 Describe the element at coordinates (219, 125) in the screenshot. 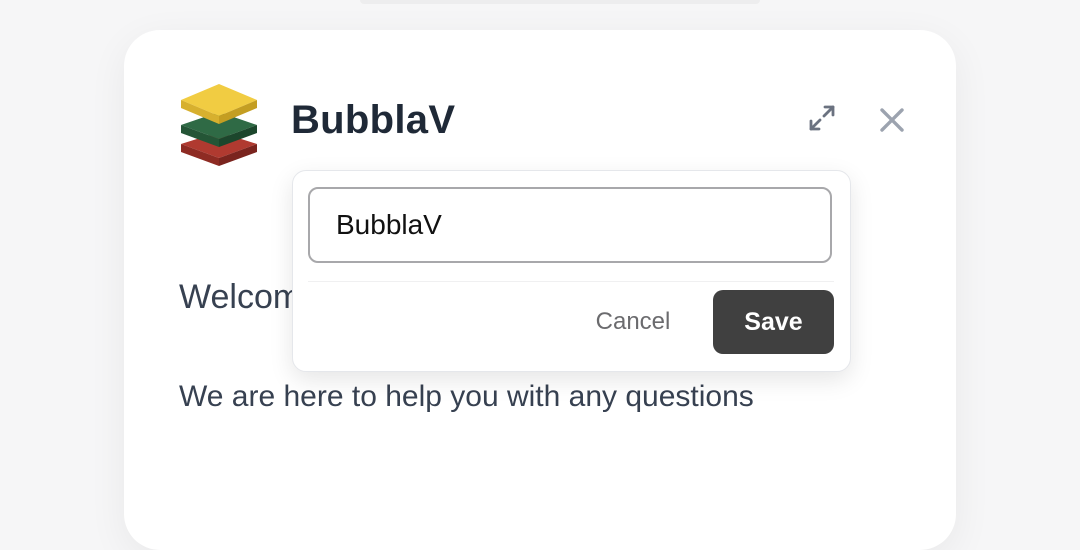

I see `layered-stack-logo-icon` at that location.